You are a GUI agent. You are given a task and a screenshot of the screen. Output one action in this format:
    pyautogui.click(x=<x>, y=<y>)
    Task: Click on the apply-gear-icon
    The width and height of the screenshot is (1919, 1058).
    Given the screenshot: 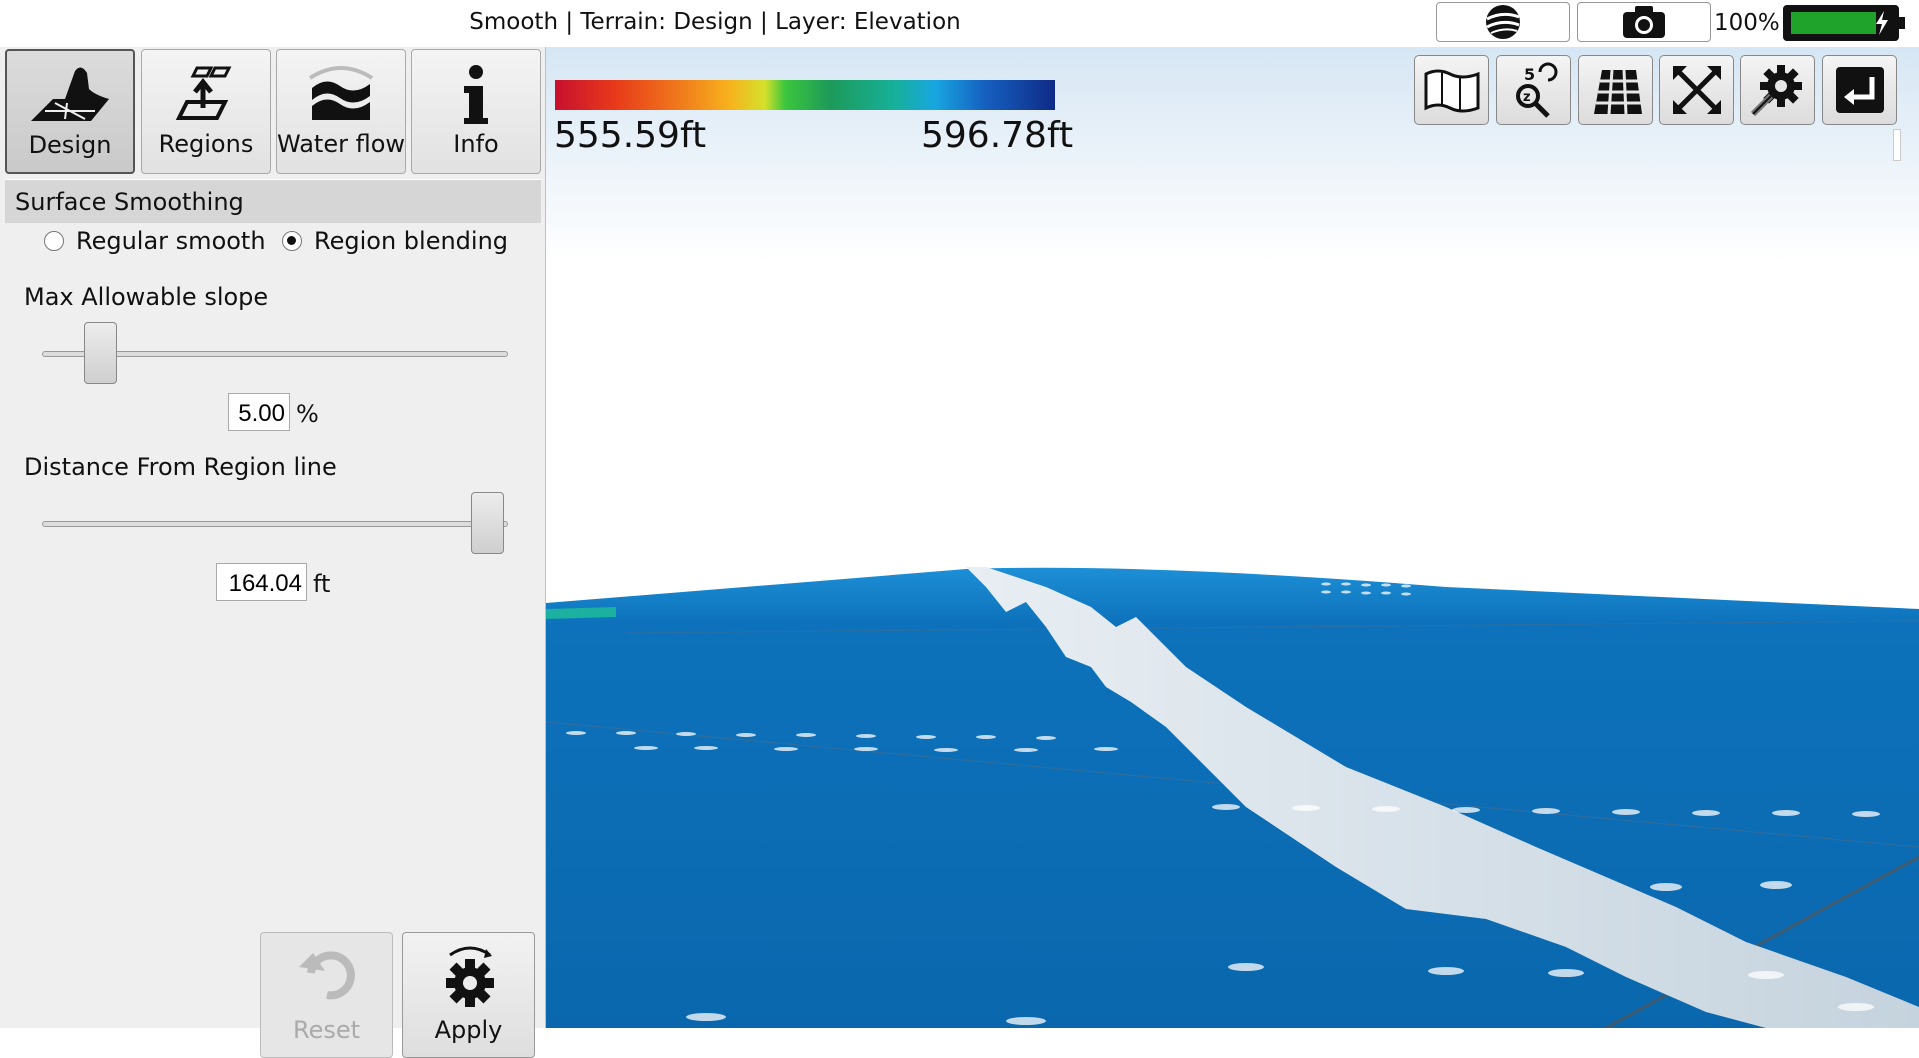 What is the action you would take?
    pyautogui.click(x=470, y=976)
    